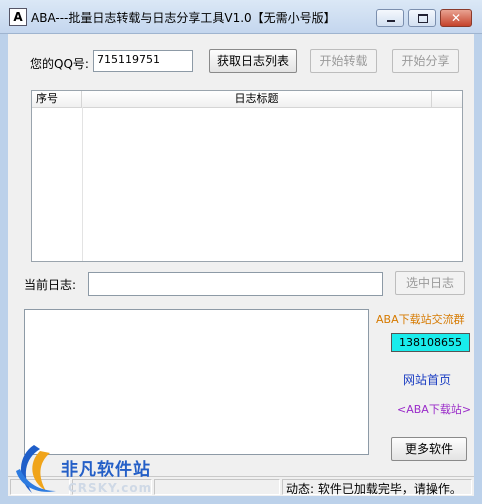 Image resolution: width=482 pixels, height=504 pixels. Describe the element at coordinates (391, 21) in the screenshot. I see `minimize-icon` at that location.